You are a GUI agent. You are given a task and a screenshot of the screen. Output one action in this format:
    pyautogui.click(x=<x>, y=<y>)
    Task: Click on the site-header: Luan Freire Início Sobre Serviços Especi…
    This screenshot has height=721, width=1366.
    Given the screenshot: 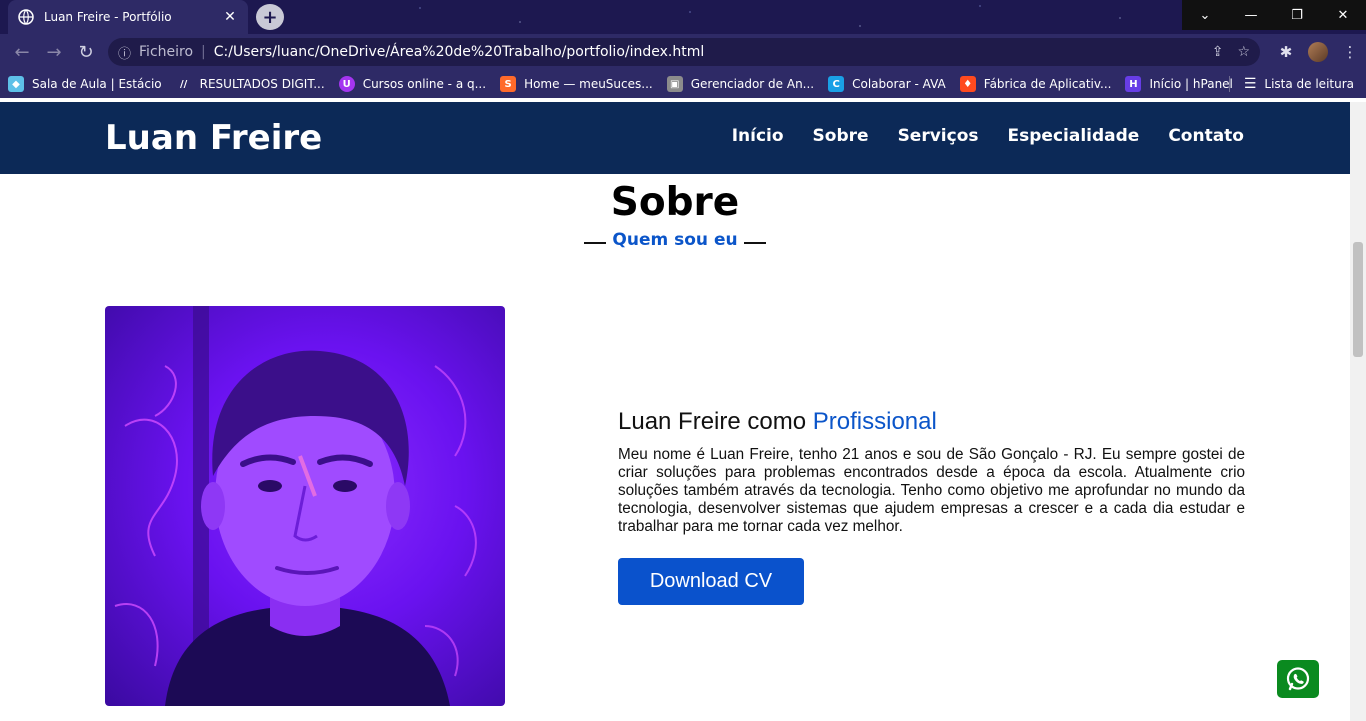 What is the action you would take?
    pyautogui.click(x=675, y=138)
    